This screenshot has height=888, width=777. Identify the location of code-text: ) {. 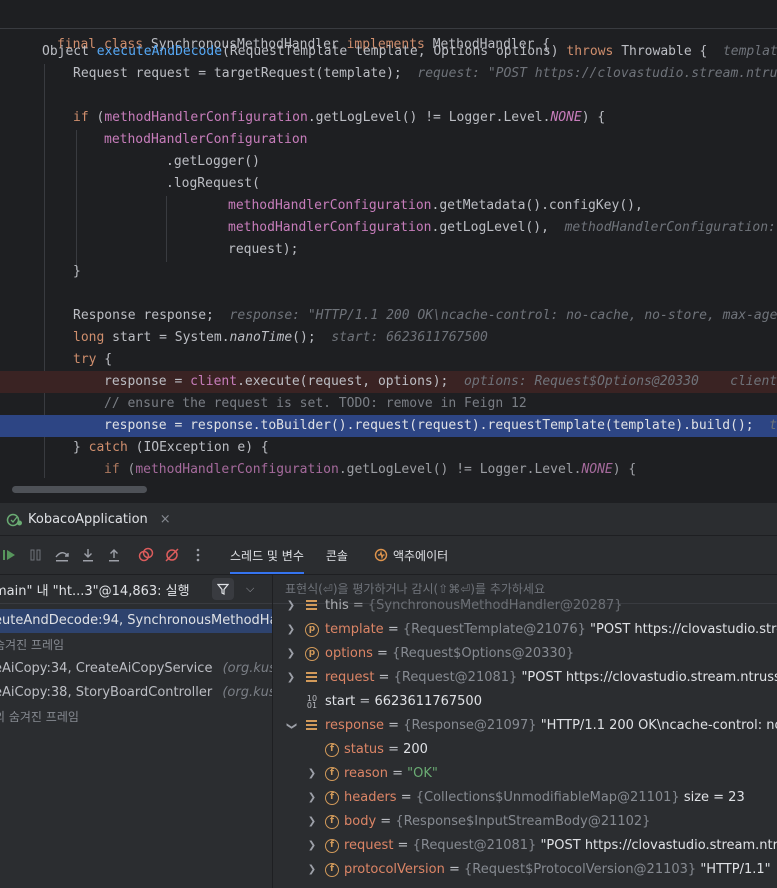
(593, 117).